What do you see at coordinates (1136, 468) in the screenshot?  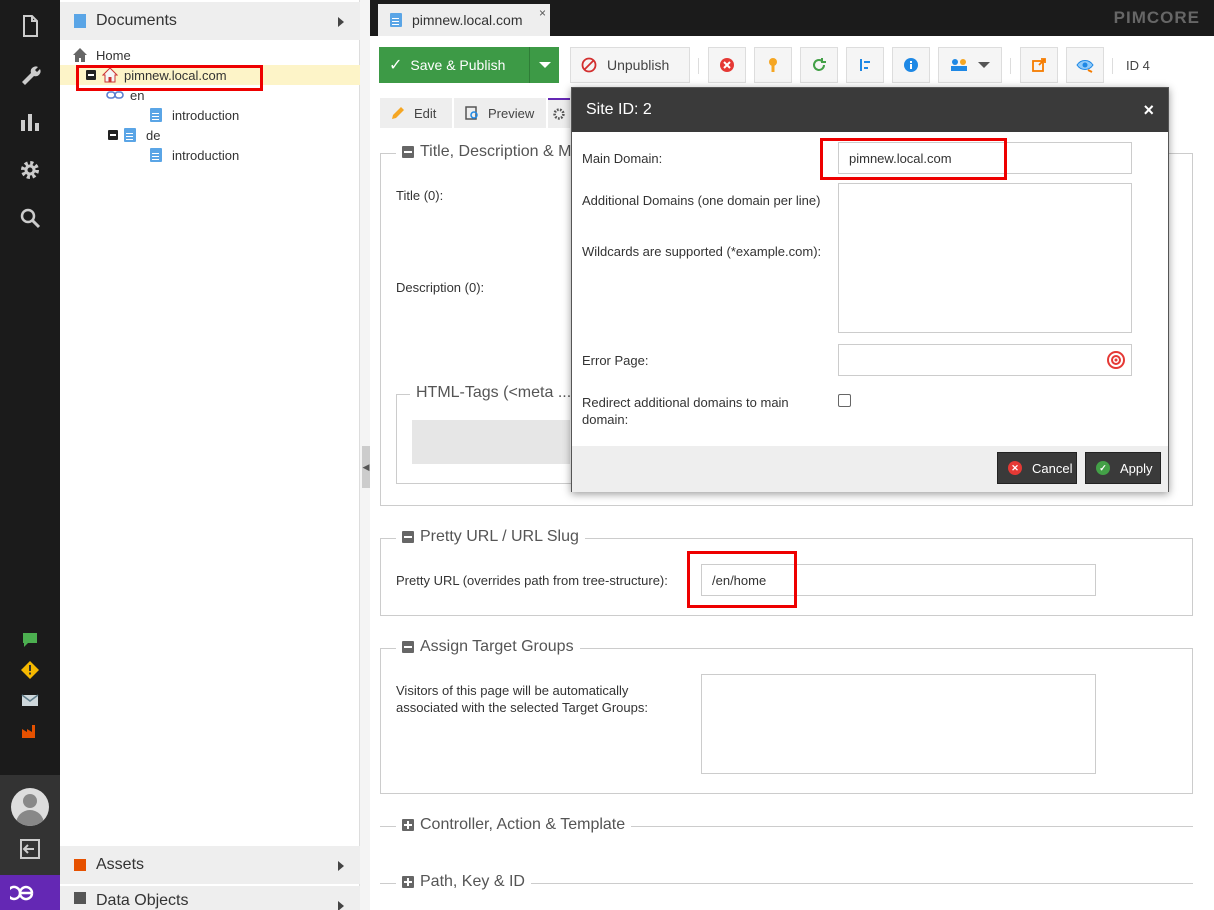 I see `apply-label: Apply` at bounding box center [1136, 468].